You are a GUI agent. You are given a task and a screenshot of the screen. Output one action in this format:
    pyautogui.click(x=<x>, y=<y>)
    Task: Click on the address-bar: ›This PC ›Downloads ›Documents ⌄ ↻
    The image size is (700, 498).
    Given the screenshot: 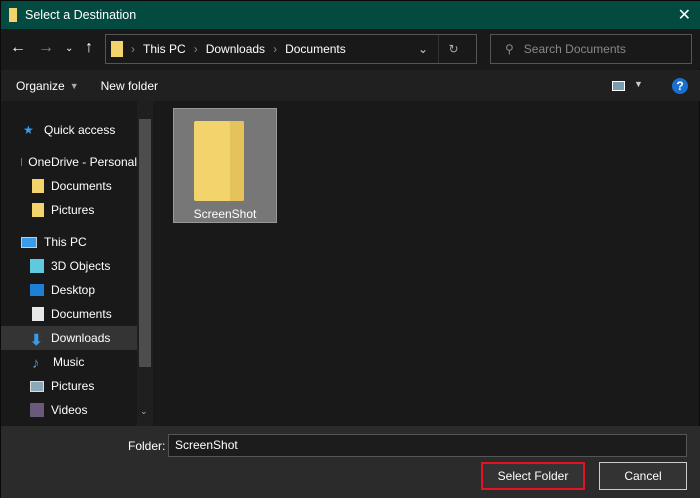 What is the action you would take?
    pyautogui.click(x=291, y=49)
    